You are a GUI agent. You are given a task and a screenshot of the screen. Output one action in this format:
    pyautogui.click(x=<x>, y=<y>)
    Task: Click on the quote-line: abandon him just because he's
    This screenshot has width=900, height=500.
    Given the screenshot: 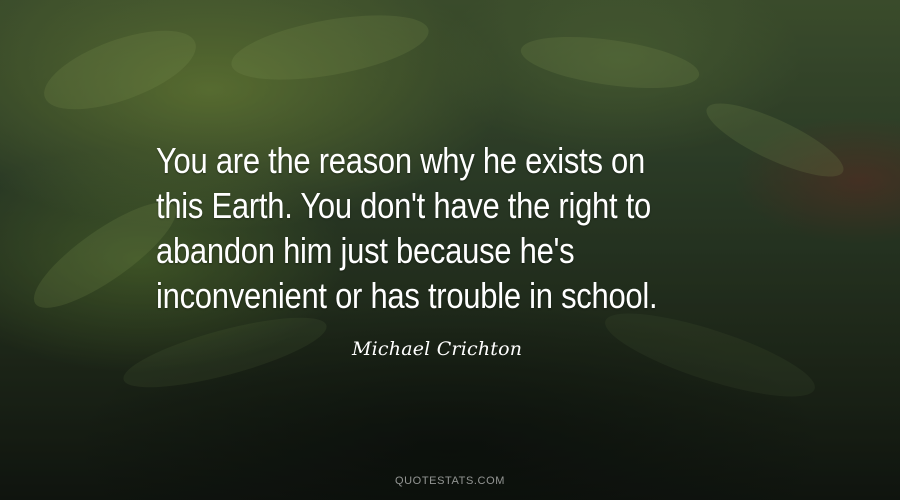 What is the action you would take?
    pyautogui.click(x=365, y=250)
    